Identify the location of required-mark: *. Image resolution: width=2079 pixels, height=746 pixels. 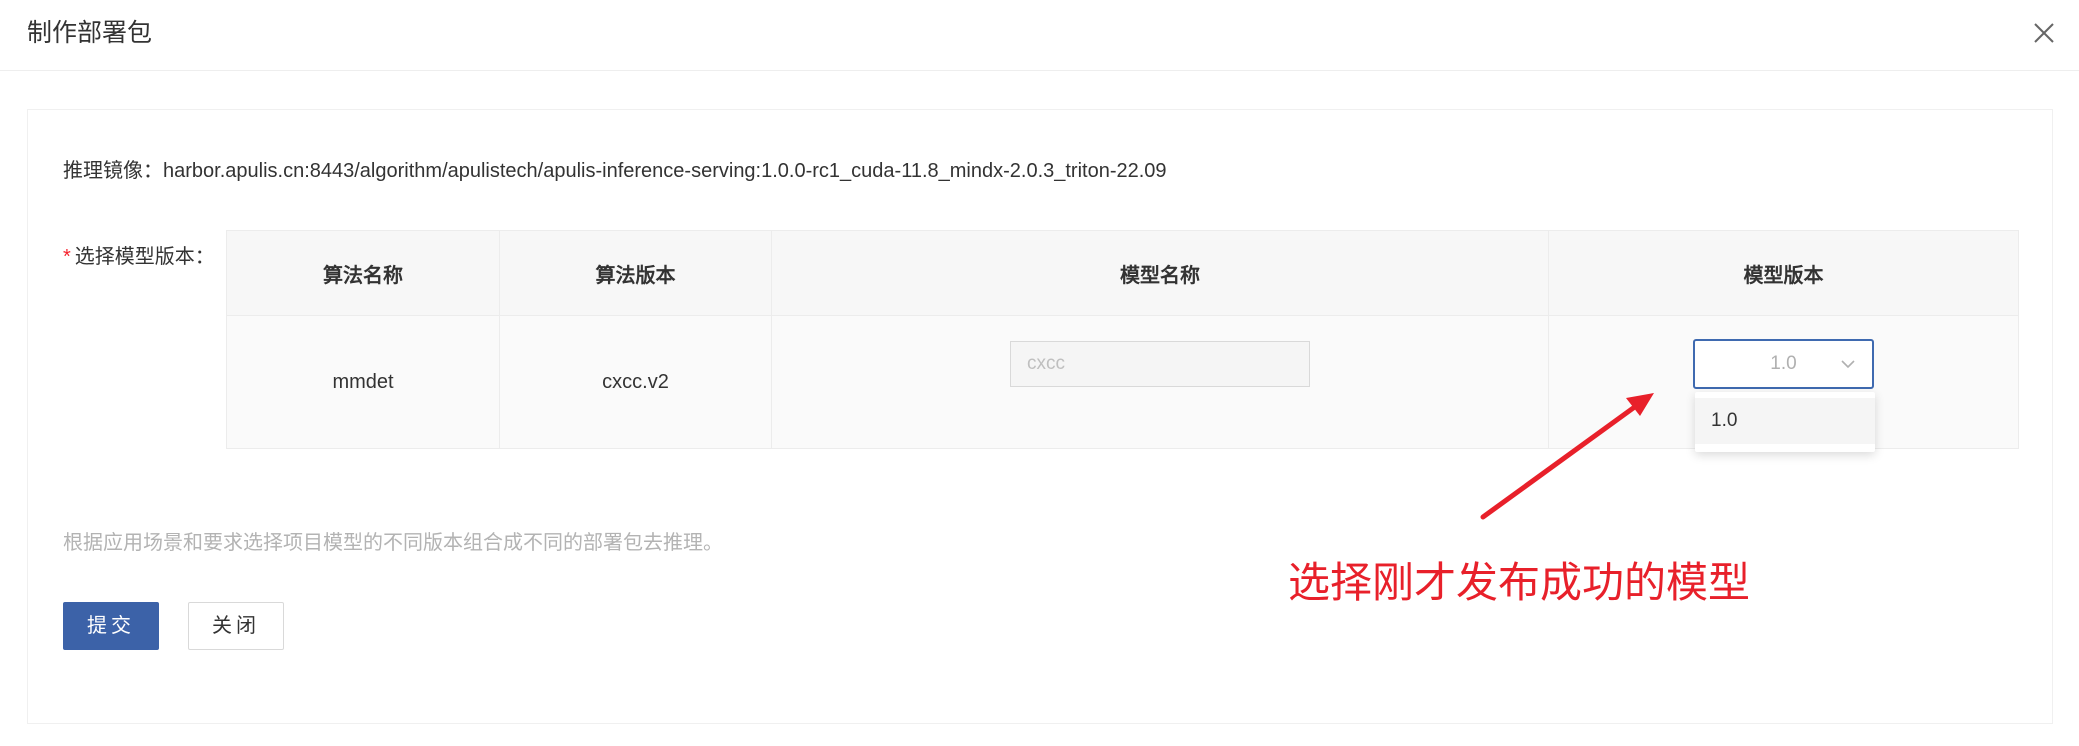
(67, 257).